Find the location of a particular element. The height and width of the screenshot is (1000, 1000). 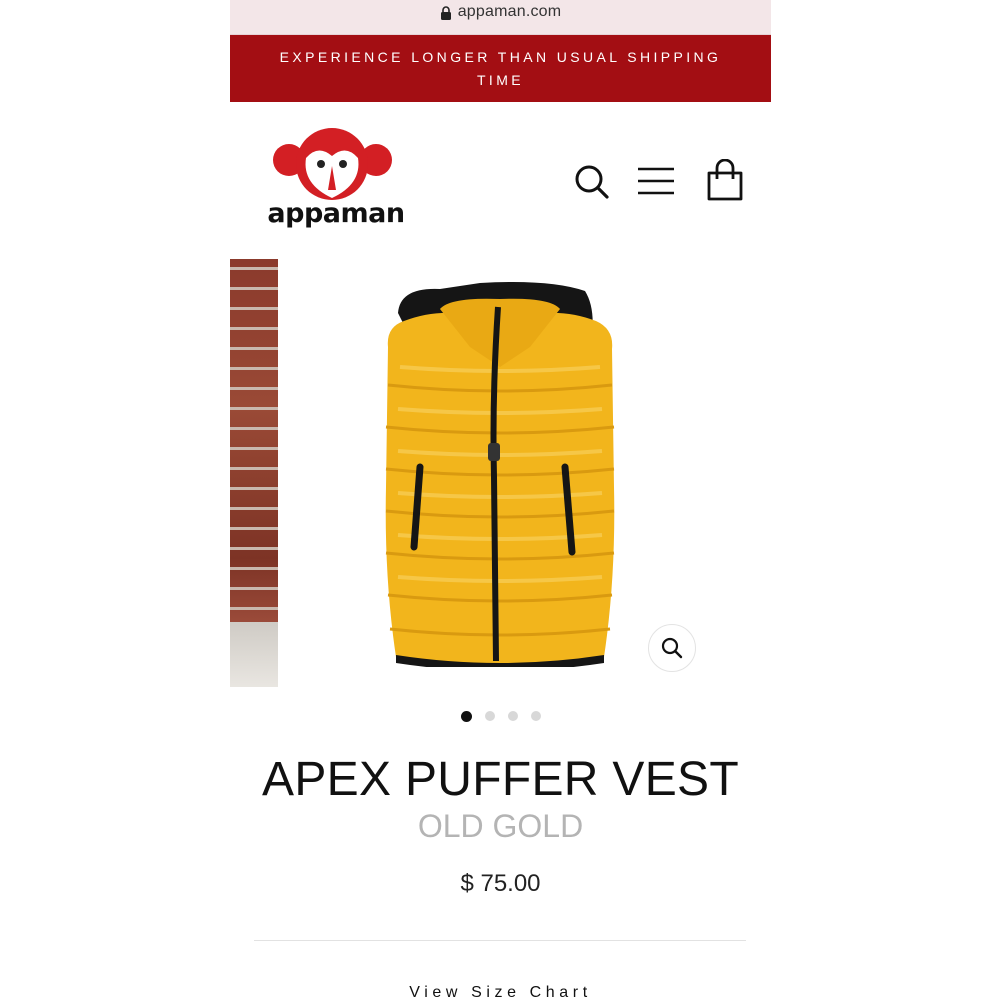

product-image-vest is located at coordinates (500, 472).